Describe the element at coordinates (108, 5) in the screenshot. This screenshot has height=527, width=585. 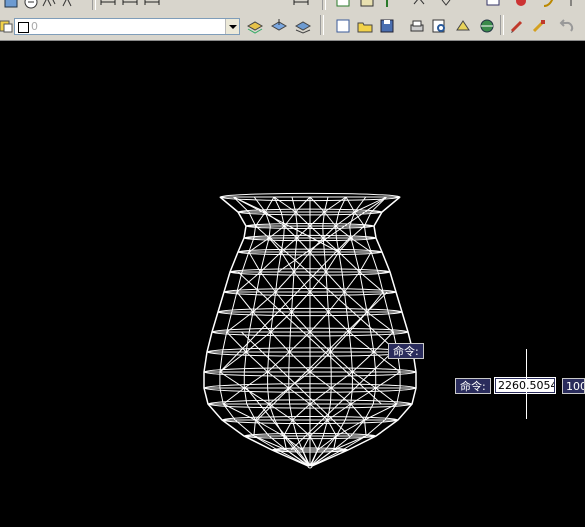
I see `dimension-linear-icon` at that location.